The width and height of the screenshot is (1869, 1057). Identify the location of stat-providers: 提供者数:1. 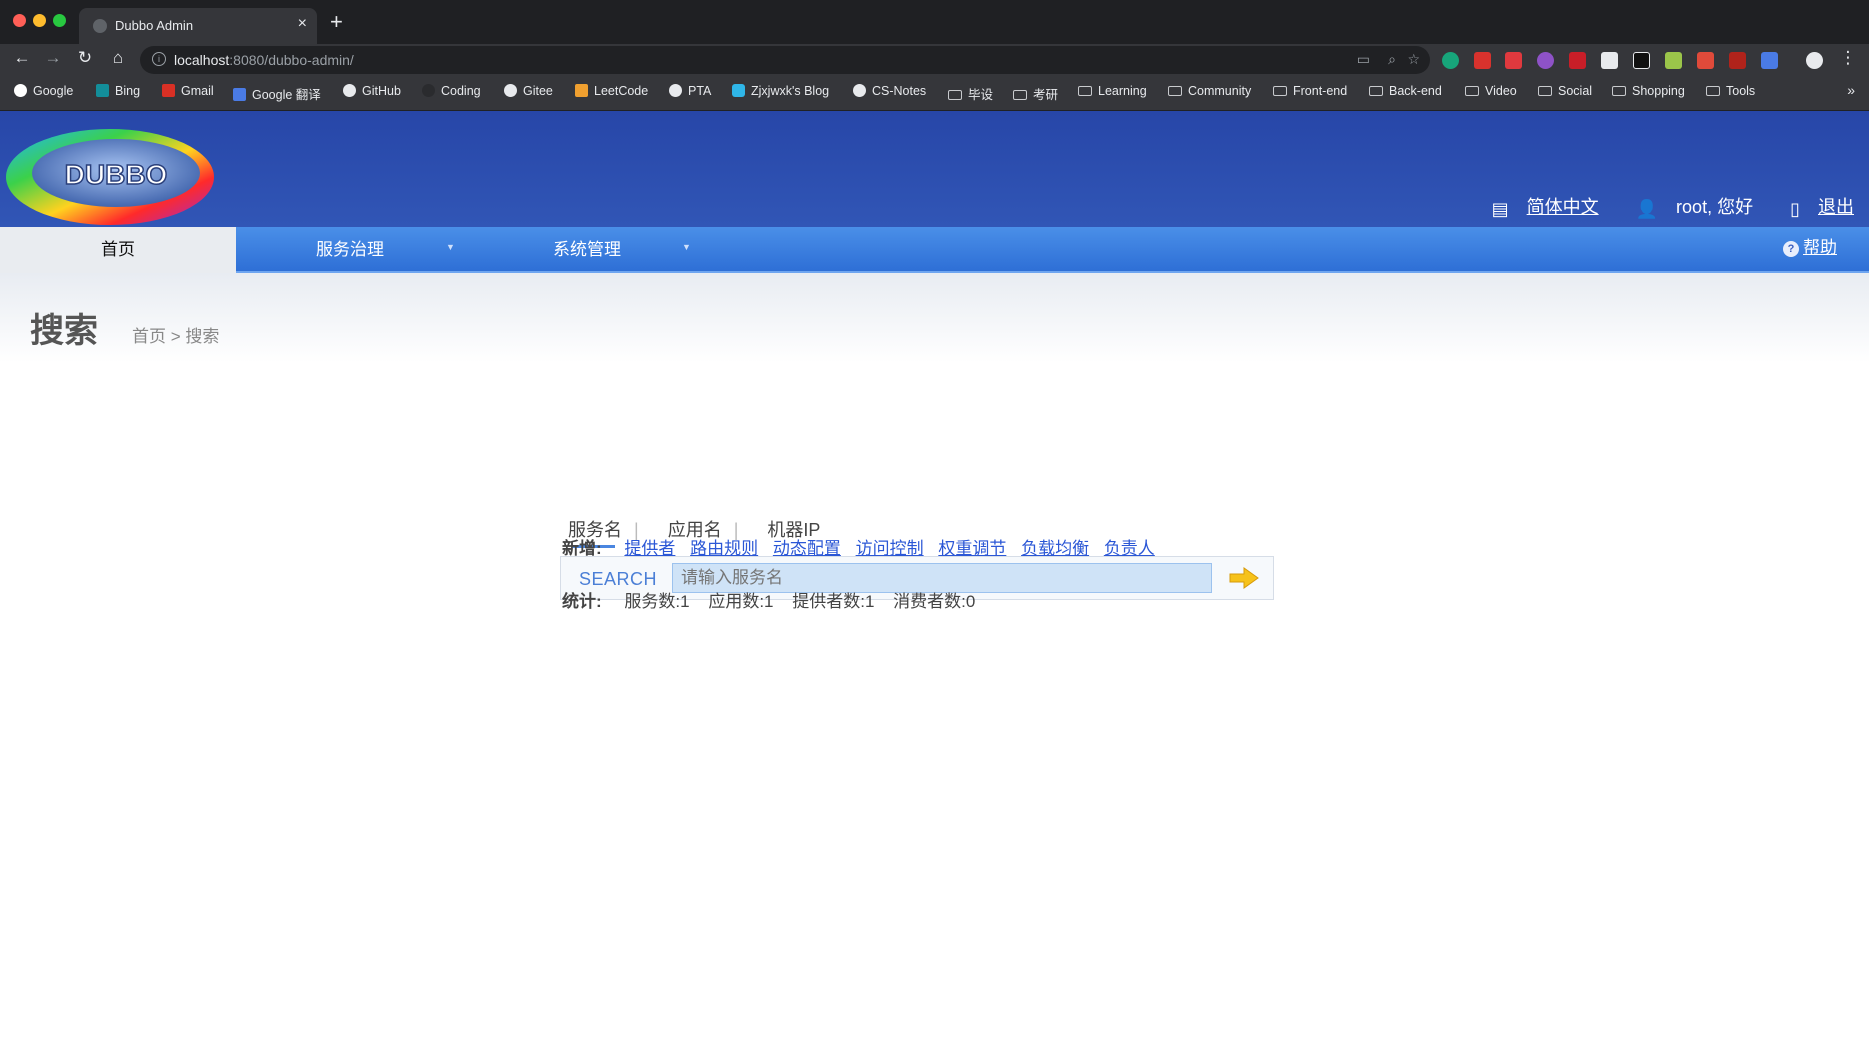
(833, 601).